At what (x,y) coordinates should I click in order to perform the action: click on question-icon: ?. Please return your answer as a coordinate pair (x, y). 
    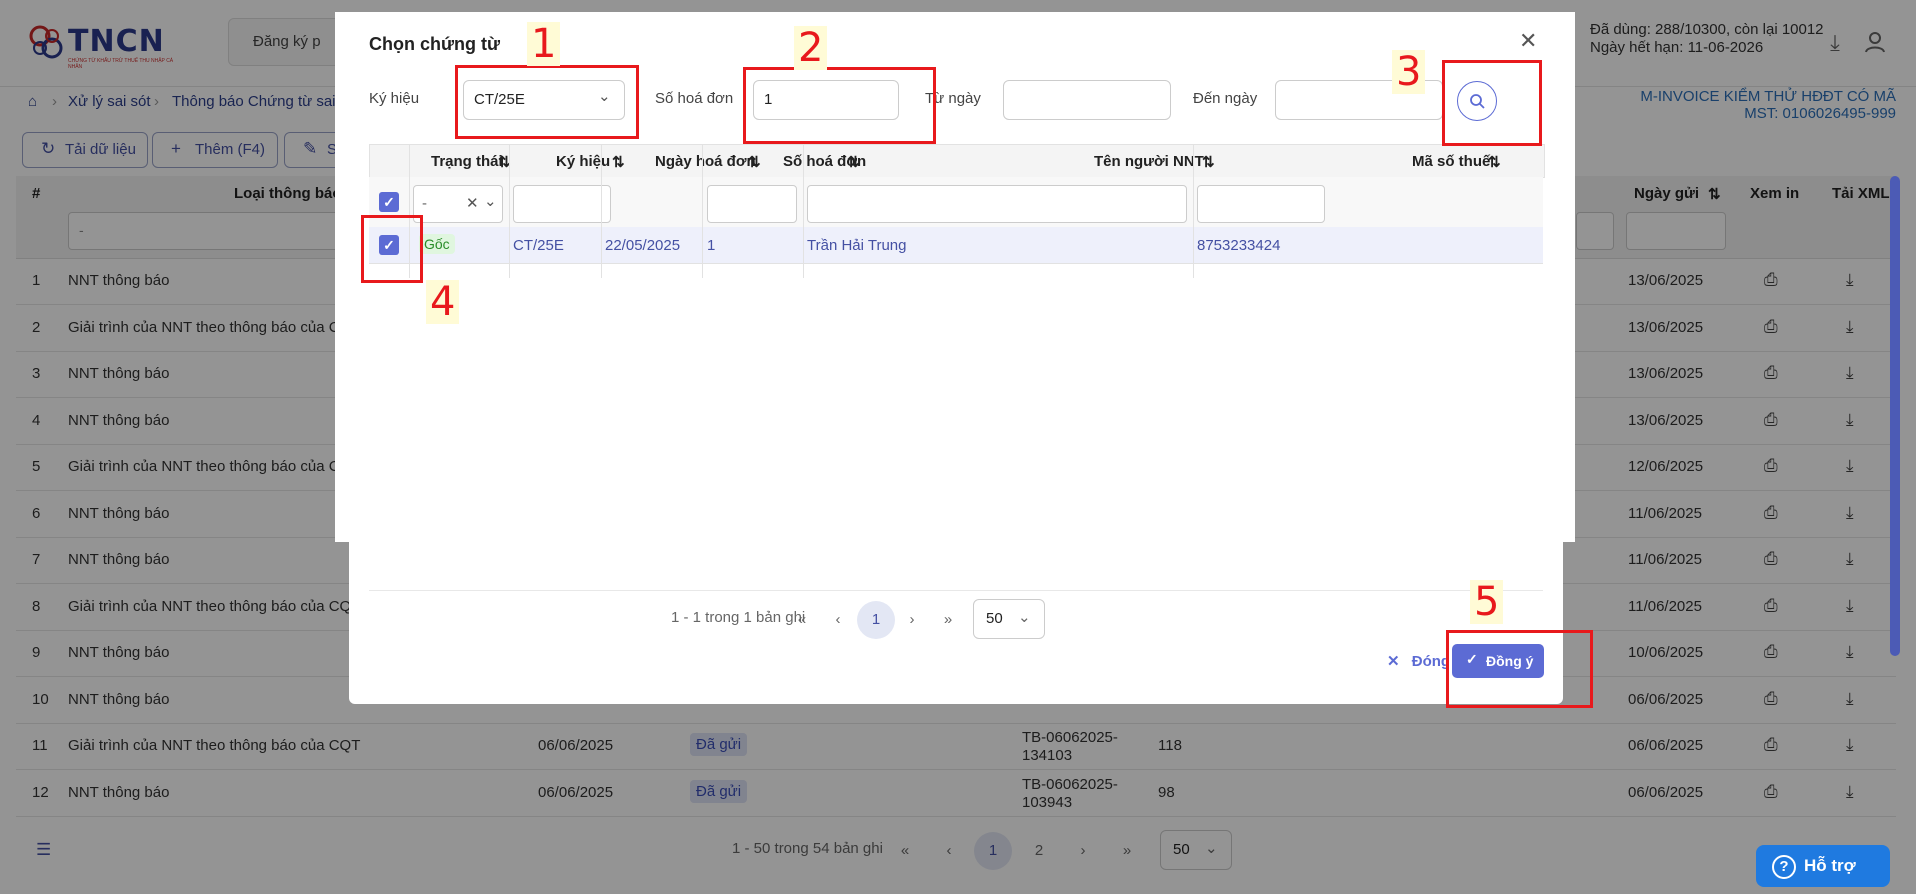
    Looking at the image, I should click on (1784, 867).